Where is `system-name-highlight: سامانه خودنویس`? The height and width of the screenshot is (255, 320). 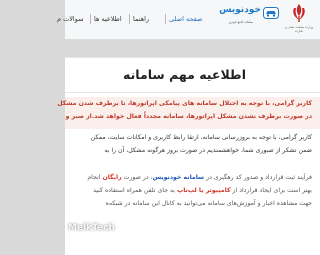 system-name-highlight: سامانه خودنویس is located at coordinates (178, 177).